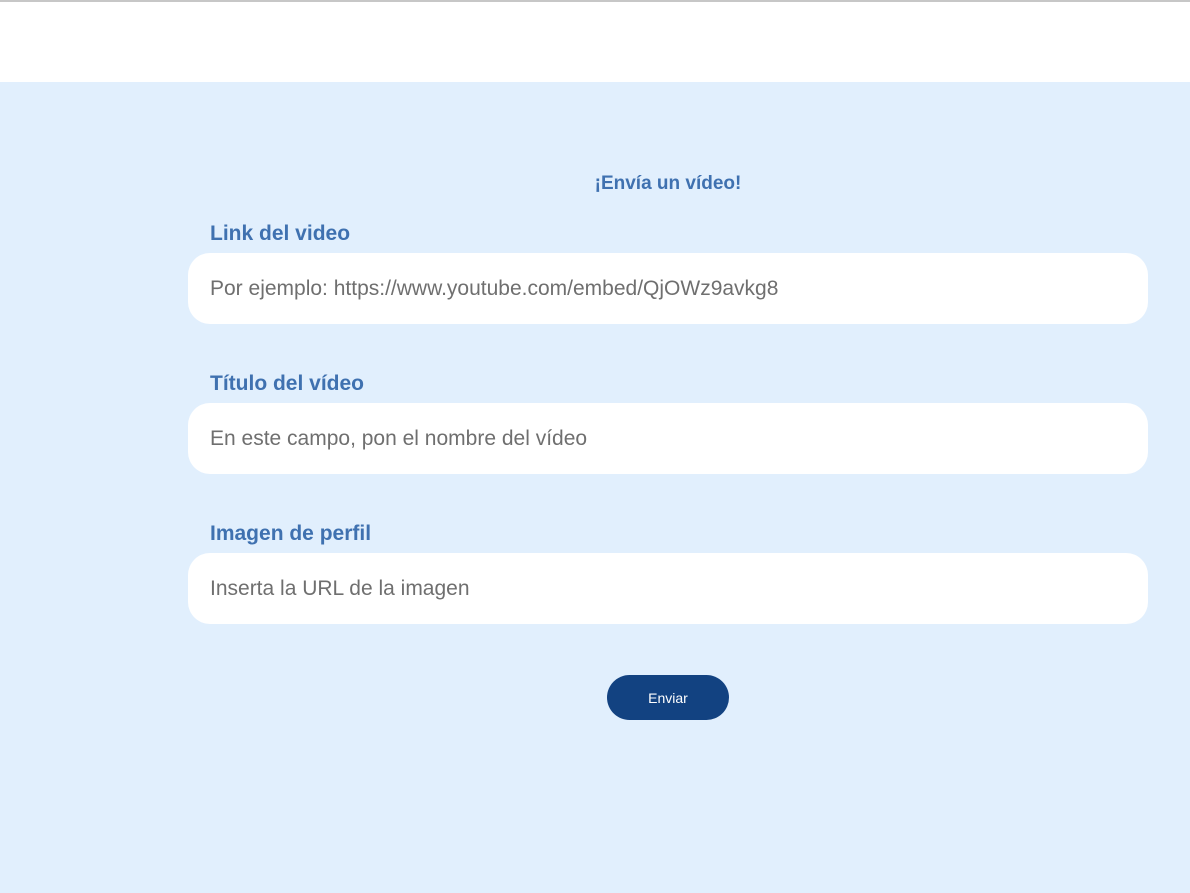  Describe the element at coordinates (668, 438) in the screenshot. I see `video-title-input` at that location.